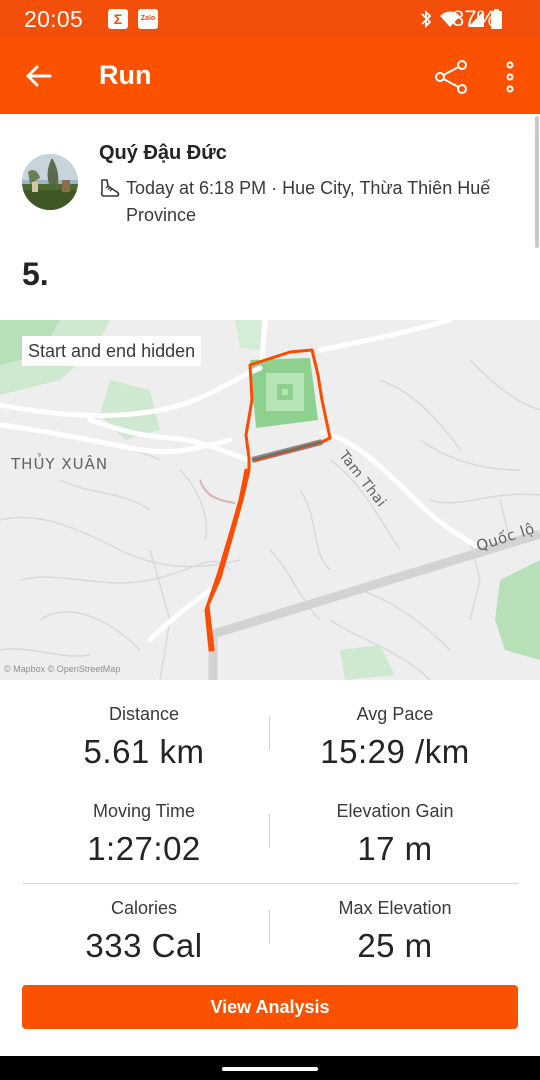 This screenshot has width=540, height=1080. I want to click on avatar, so click(50, 182).